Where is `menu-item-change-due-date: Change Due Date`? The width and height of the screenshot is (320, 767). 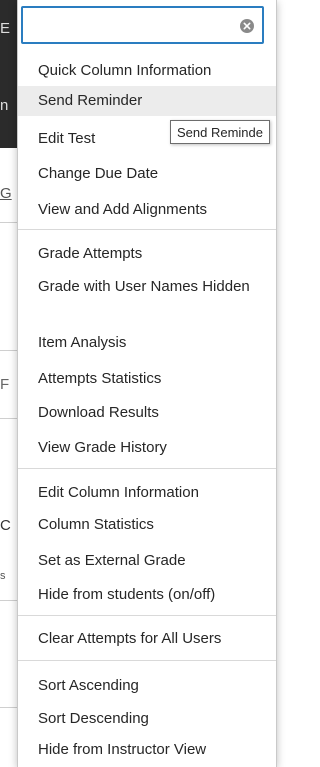
menu-item-change-due-date: Change Due Date is located at coordinates (147, 173).